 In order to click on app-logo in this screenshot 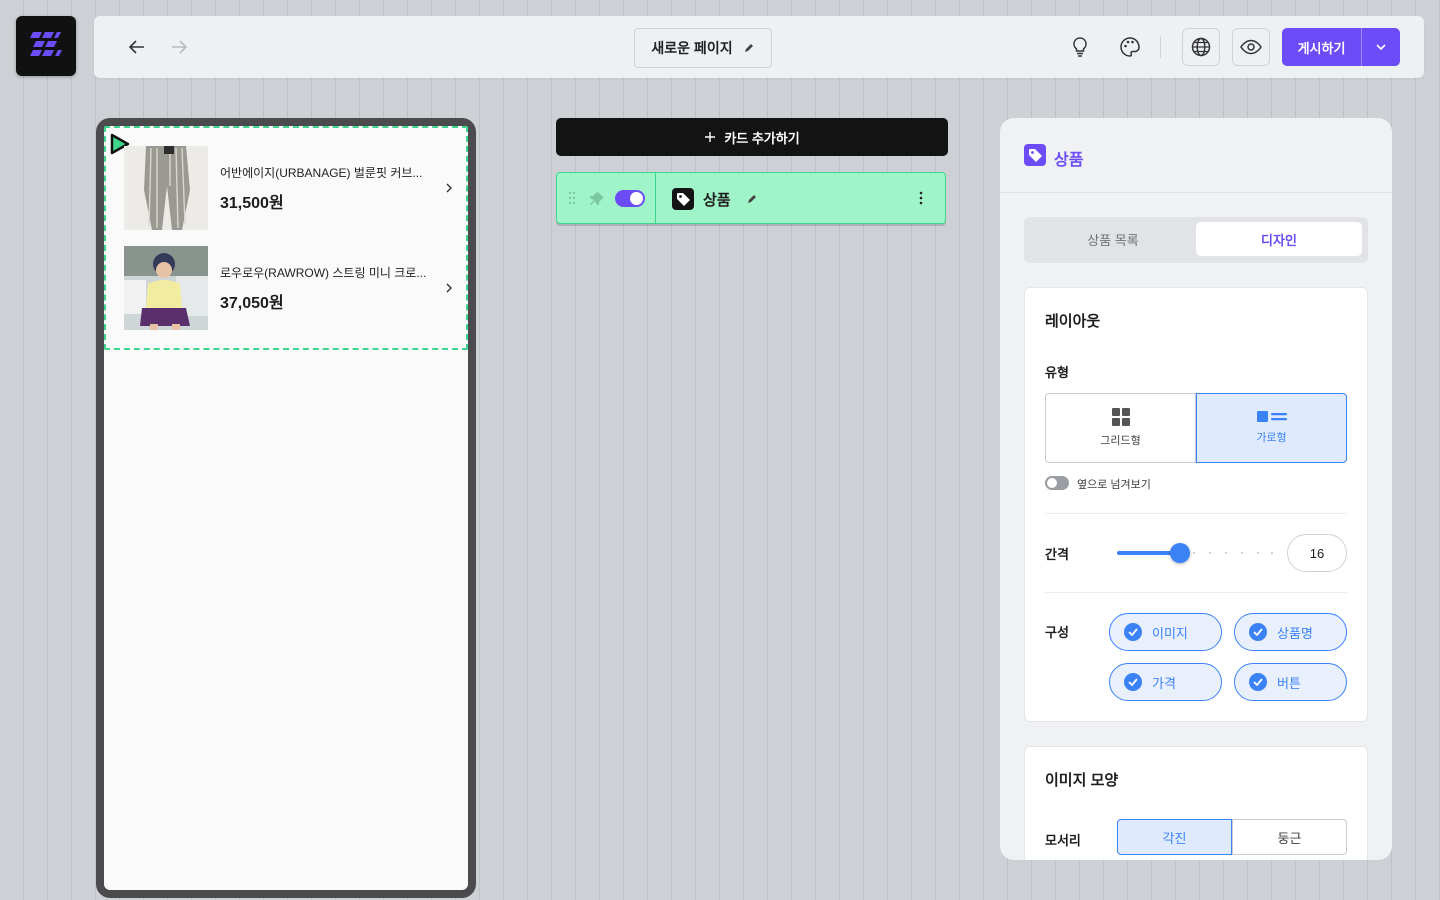, I will do `click(46, 46)`.